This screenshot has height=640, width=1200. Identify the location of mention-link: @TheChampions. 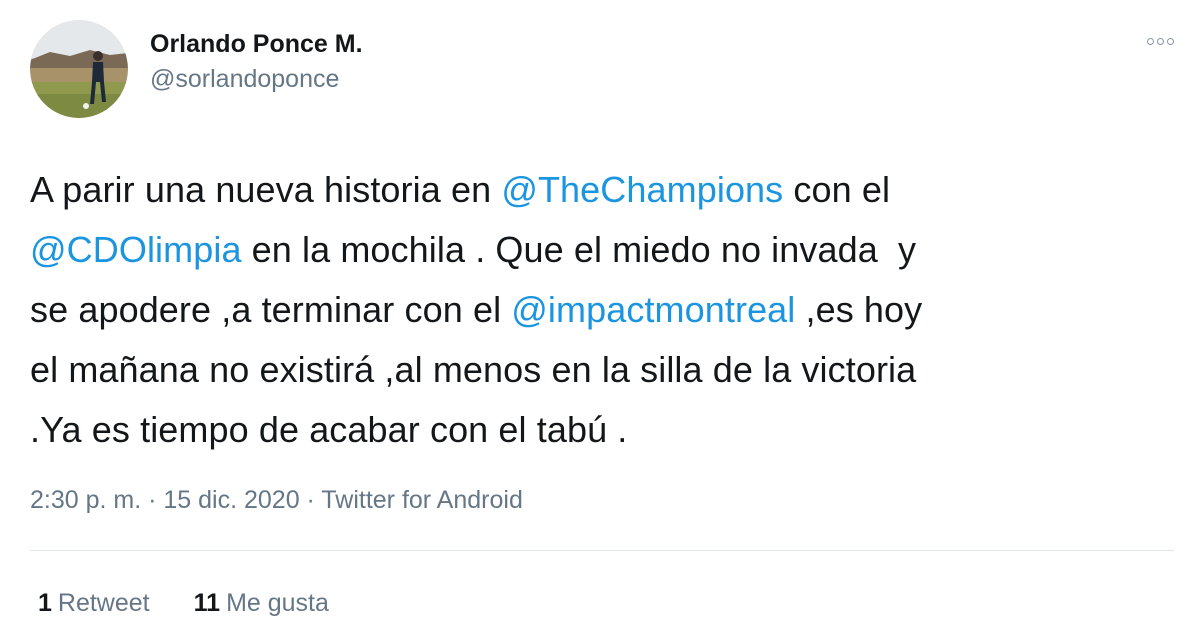
(642, 189).